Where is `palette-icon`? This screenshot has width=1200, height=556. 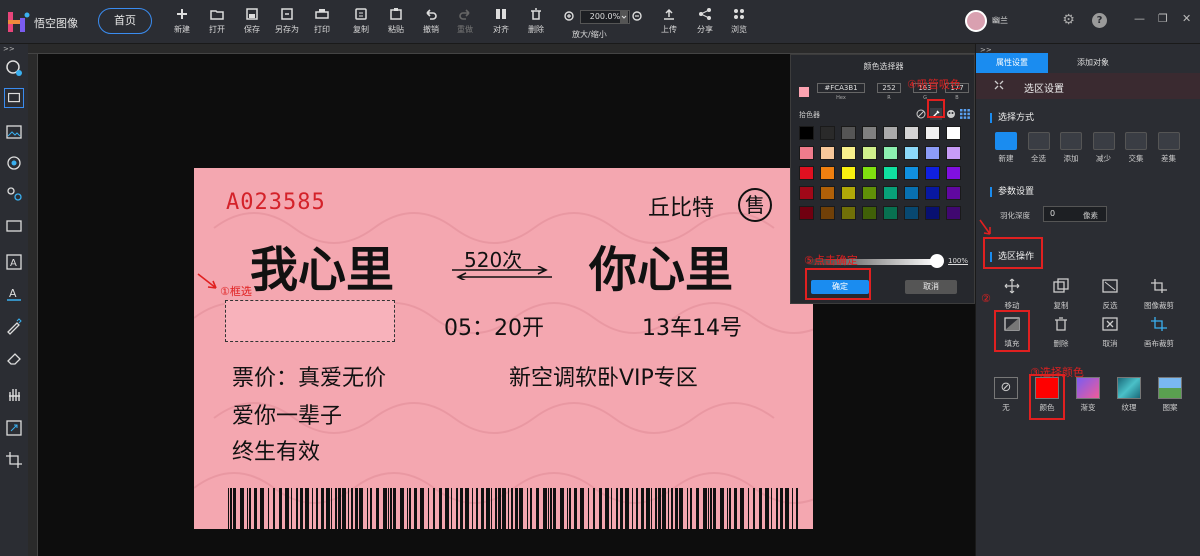
palette-icon is located at coordinates (951, 114).